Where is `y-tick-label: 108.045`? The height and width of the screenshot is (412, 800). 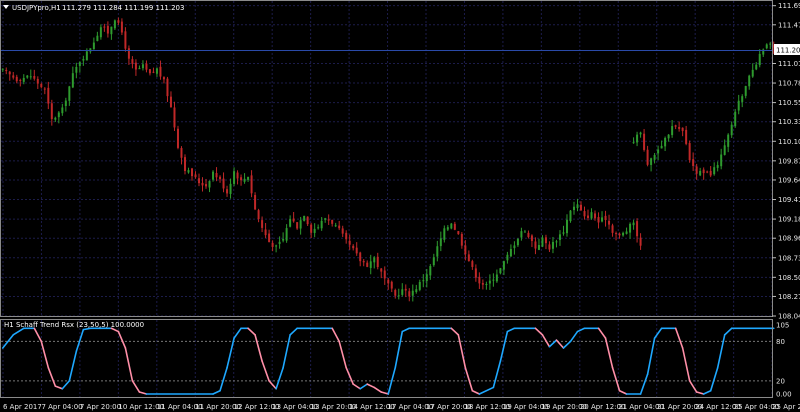 y-tick-label: 108.045 is located at coordinates (789, 317).